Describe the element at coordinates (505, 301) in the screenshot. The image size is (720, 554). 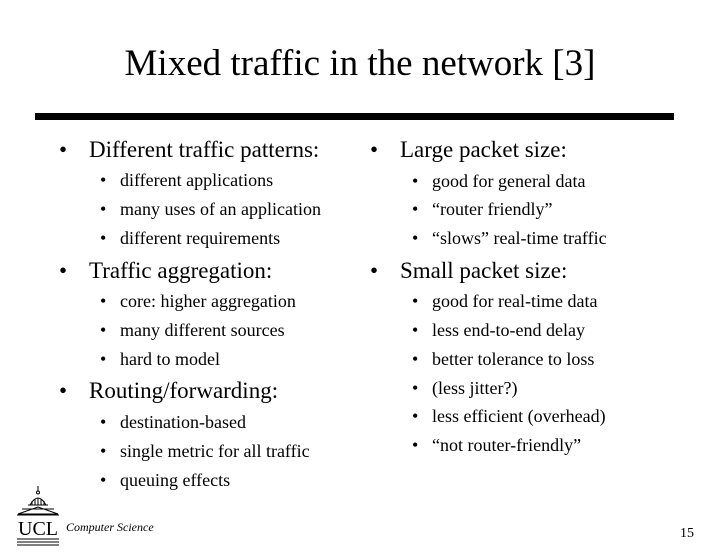
I see `bullet-item: • good for real-time data` at that location.